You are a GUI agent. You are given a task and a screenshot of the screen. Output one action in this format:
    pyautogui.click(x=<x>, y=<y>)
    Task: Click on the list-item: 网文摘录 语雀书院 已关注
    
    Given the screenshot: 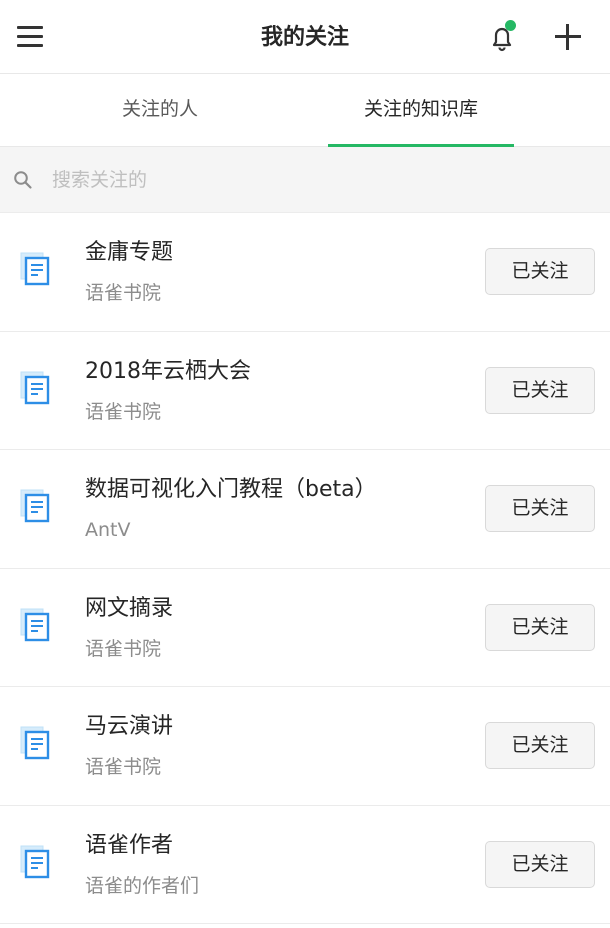 What is the action you would take?
    pyautogui.click(x=305, y=627)
    